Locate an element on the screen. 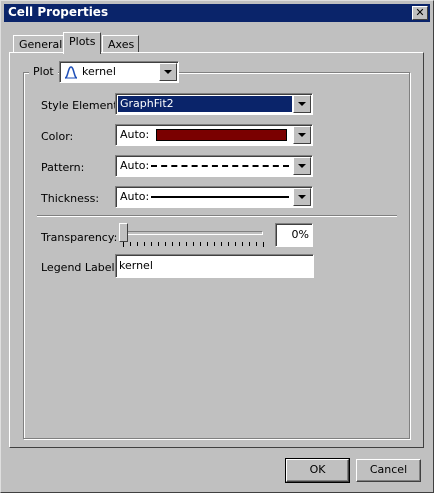  thickness-label: Thickness: is located at coordinates (70, 198).